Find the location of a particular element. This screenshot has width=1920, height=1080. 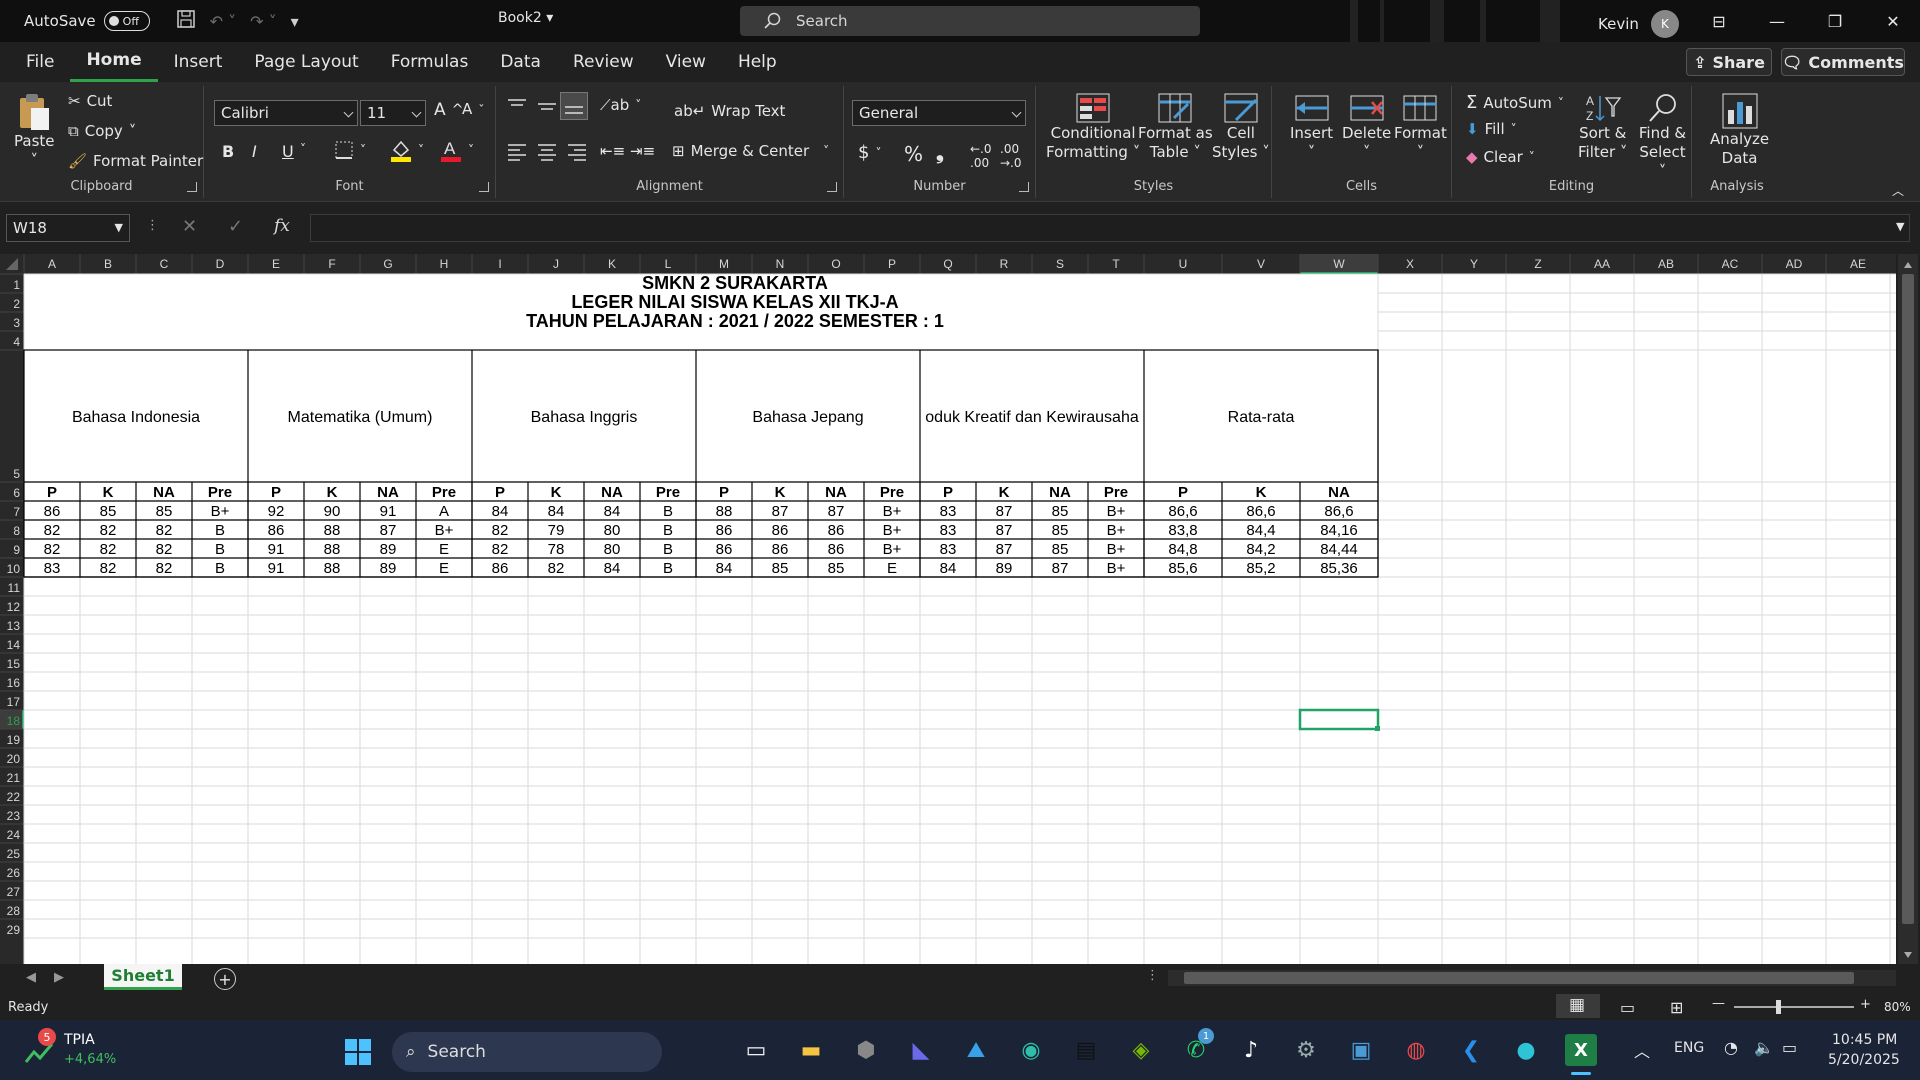

subheader-cell: K is located at coordinates (1261, 492).